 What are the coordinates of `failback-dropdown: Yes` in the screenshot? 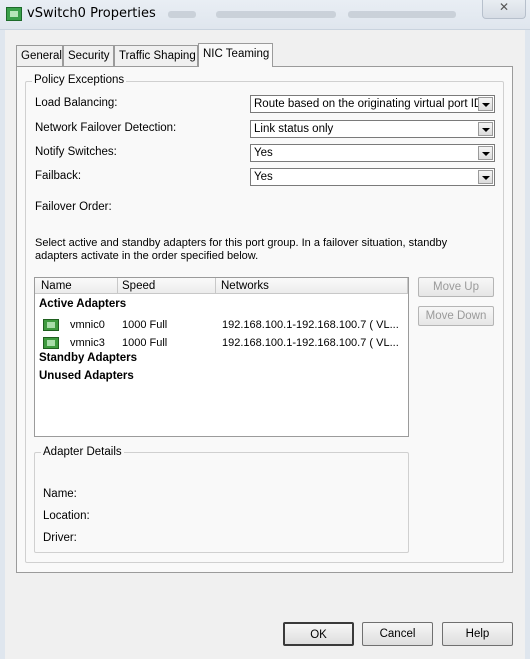 It's located at (372, 177).